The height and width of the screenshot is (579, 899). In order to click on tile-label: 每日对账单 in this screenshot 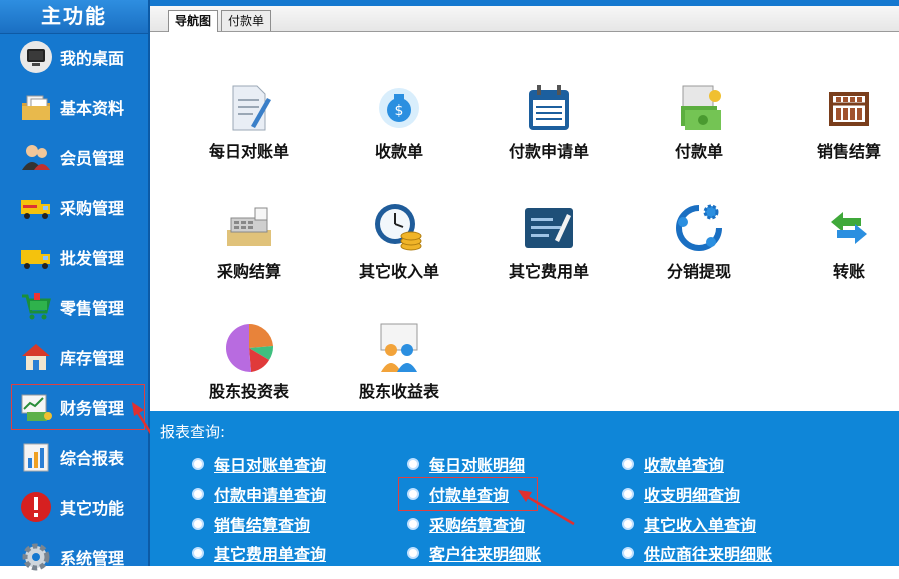, I will do `click(248, 151)`.